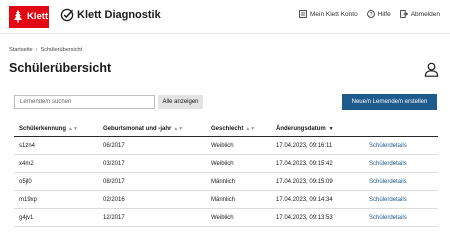  I want to click on cell-birth: 03/2017, so click(114, 163).